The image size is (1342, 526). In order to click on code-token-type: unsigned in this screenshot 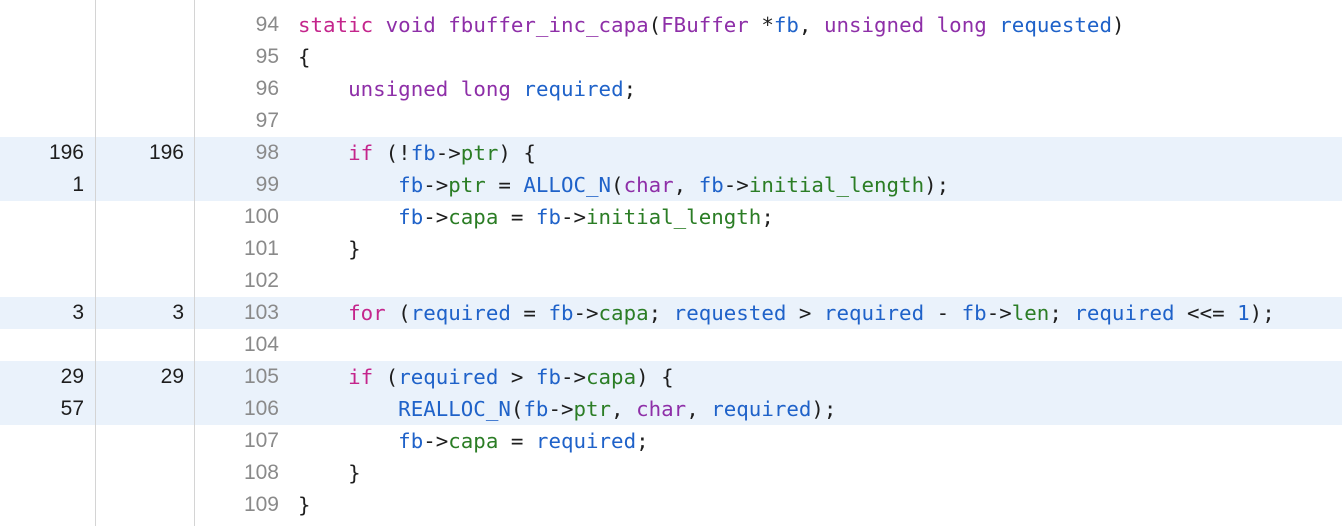, I will do `click(398, 89)`.